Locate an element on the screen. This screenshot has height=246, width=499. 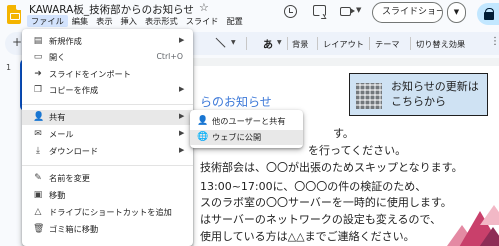
menu-edit: 編集 is located at coordinates (80, 21).